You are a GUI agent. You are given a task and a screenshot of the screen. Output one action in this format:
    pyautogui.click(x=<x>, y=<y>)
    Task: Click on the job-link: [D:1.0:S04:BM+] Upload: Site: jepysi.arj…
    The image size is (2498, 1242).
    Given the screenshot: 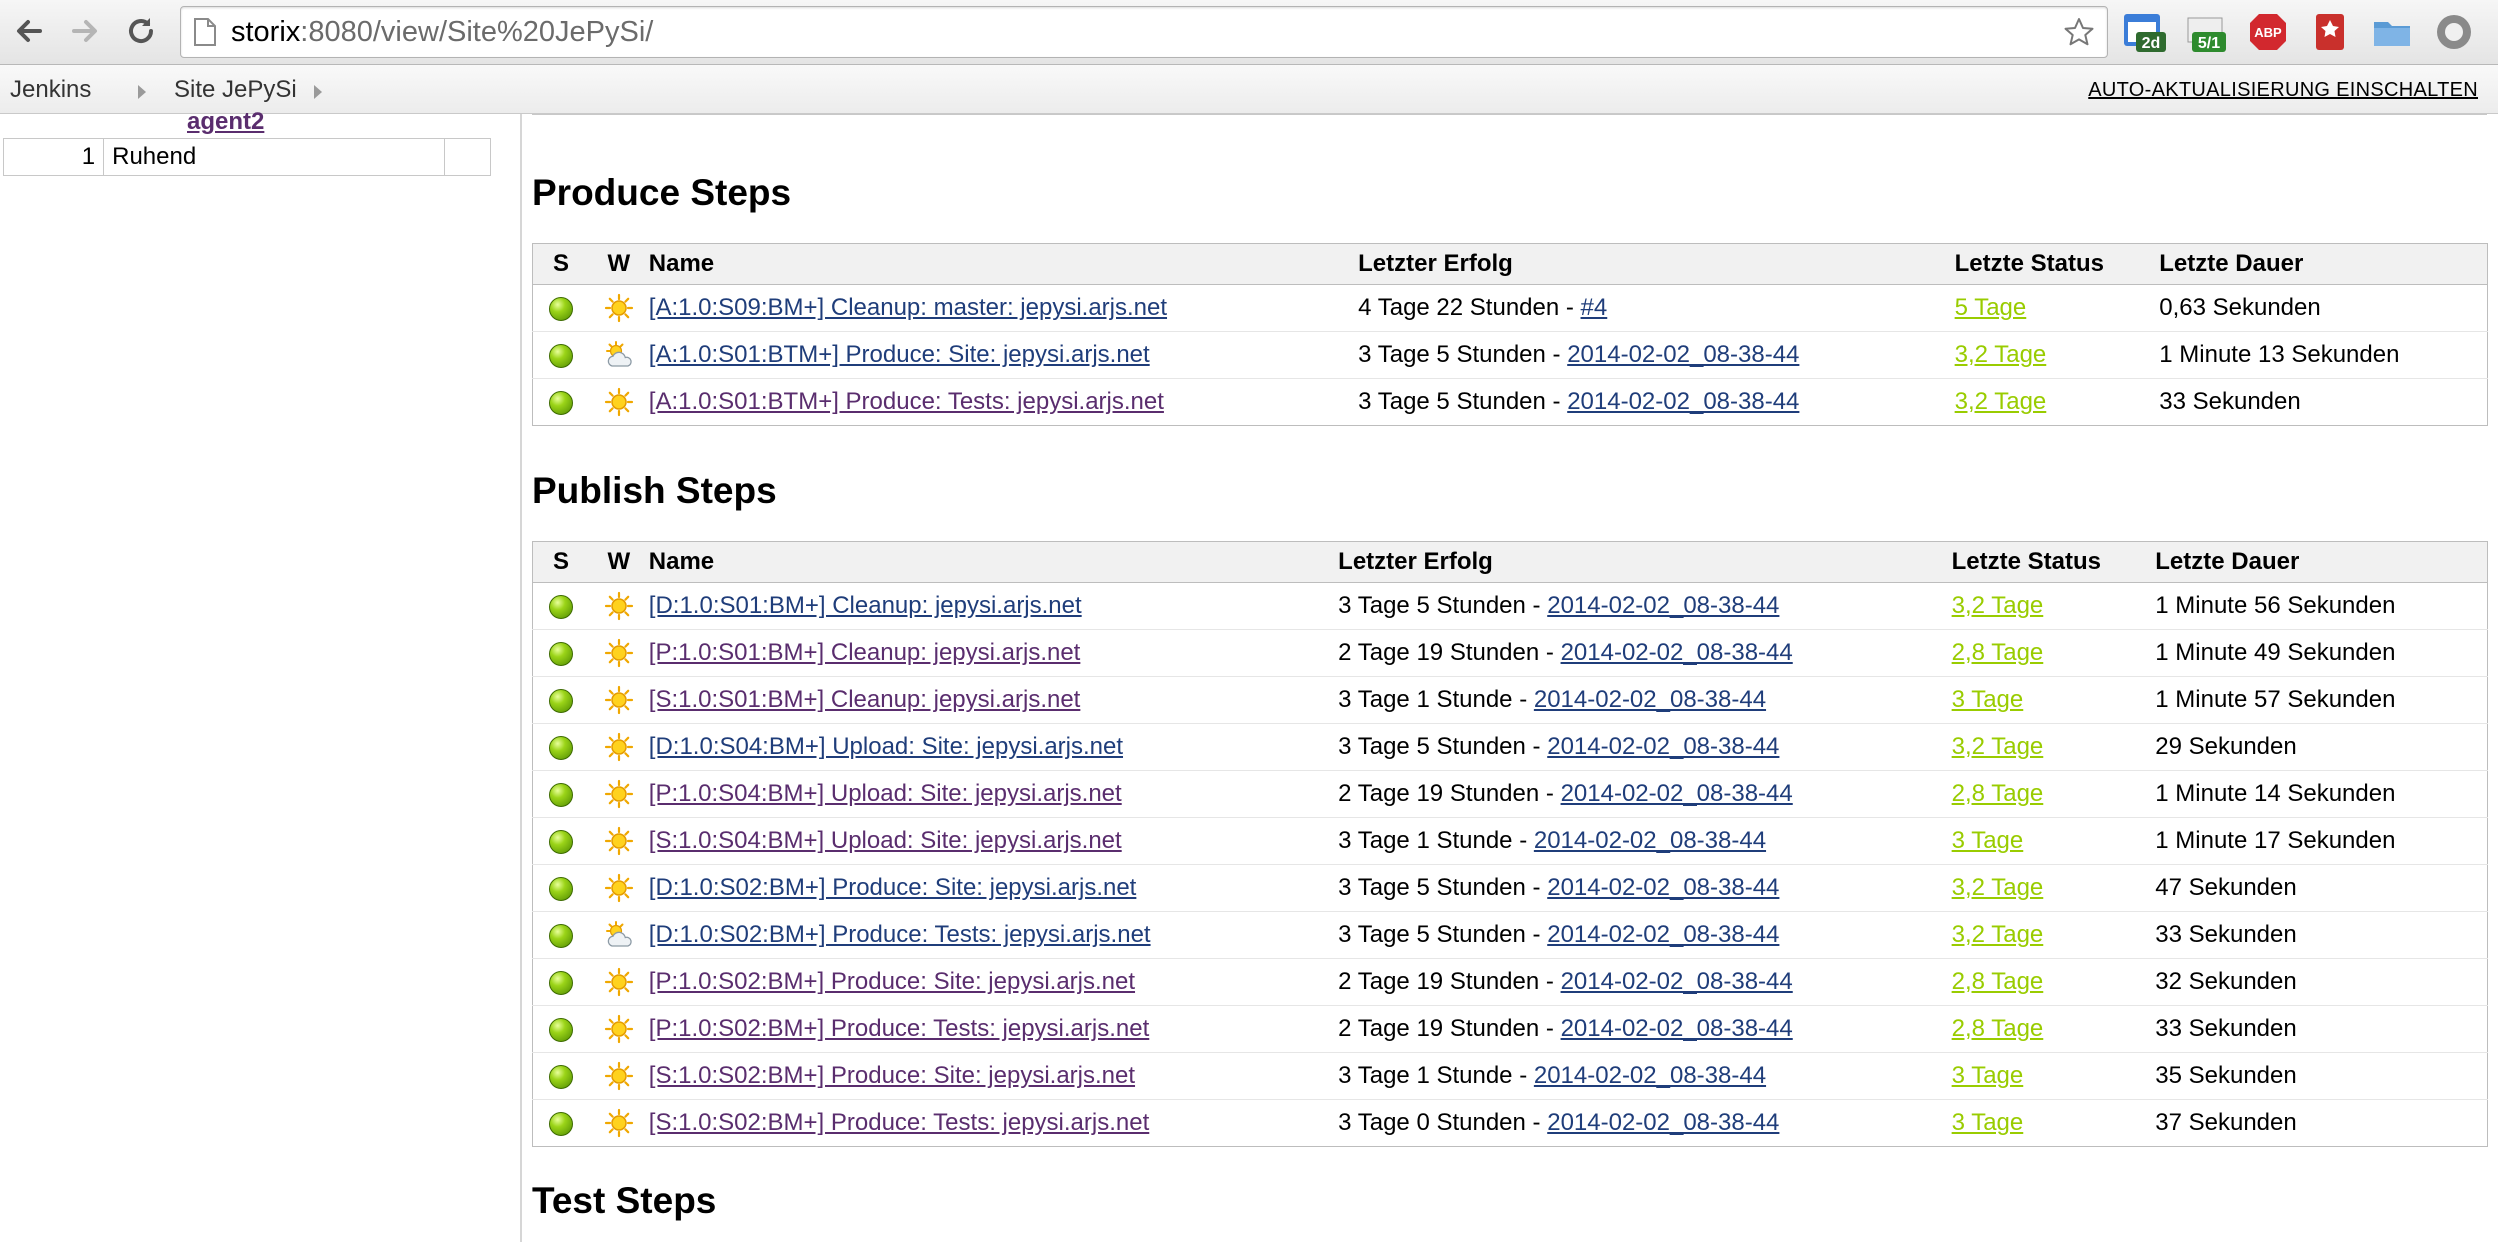 What is the action you would take?
    pyautogui.click(x=886, y=746)
    